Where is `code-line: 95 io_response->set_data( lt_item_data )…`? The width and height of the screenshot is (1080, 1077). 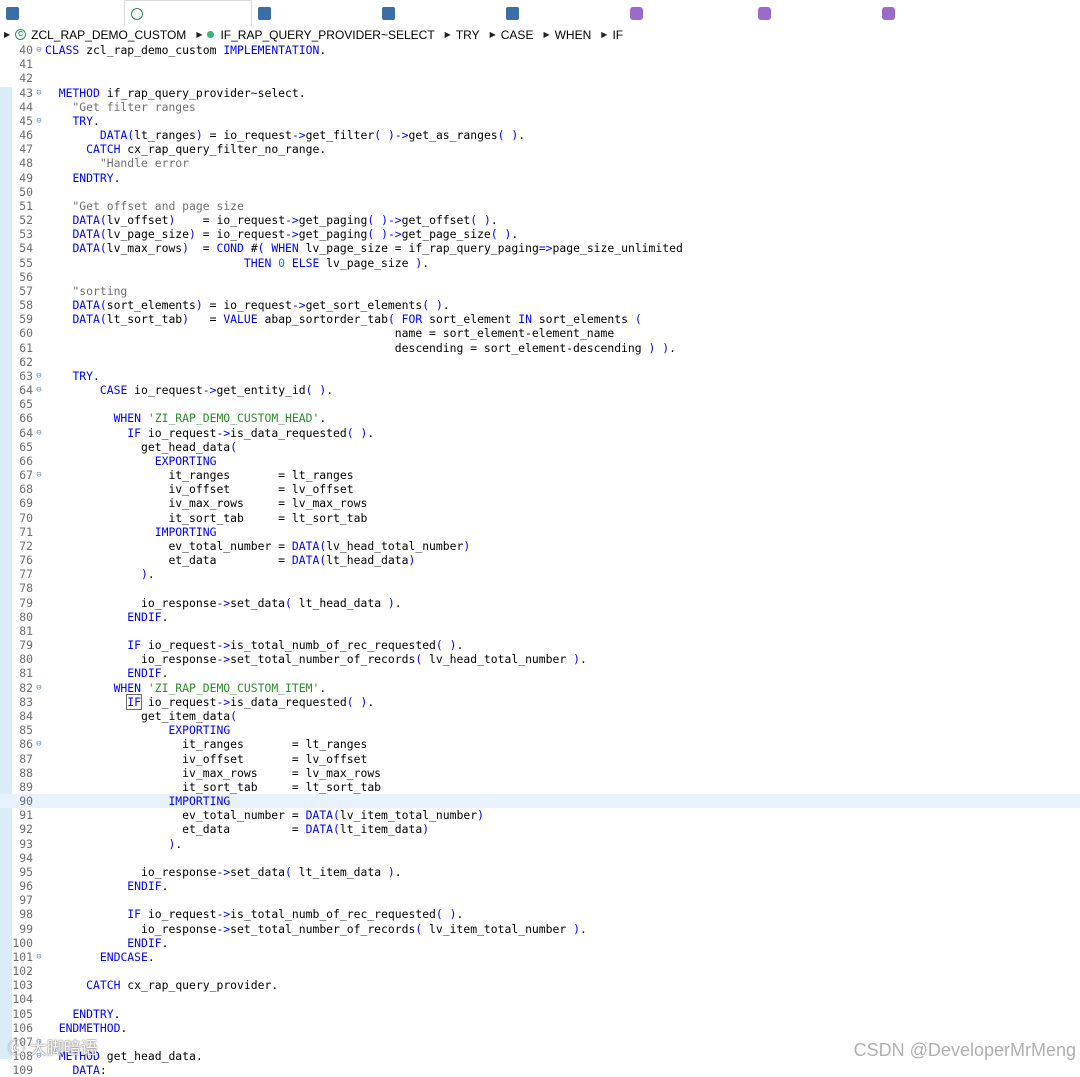
code-line: 95 io_response->set_data( lt_item_data )… is located at coordinates (540, 872).